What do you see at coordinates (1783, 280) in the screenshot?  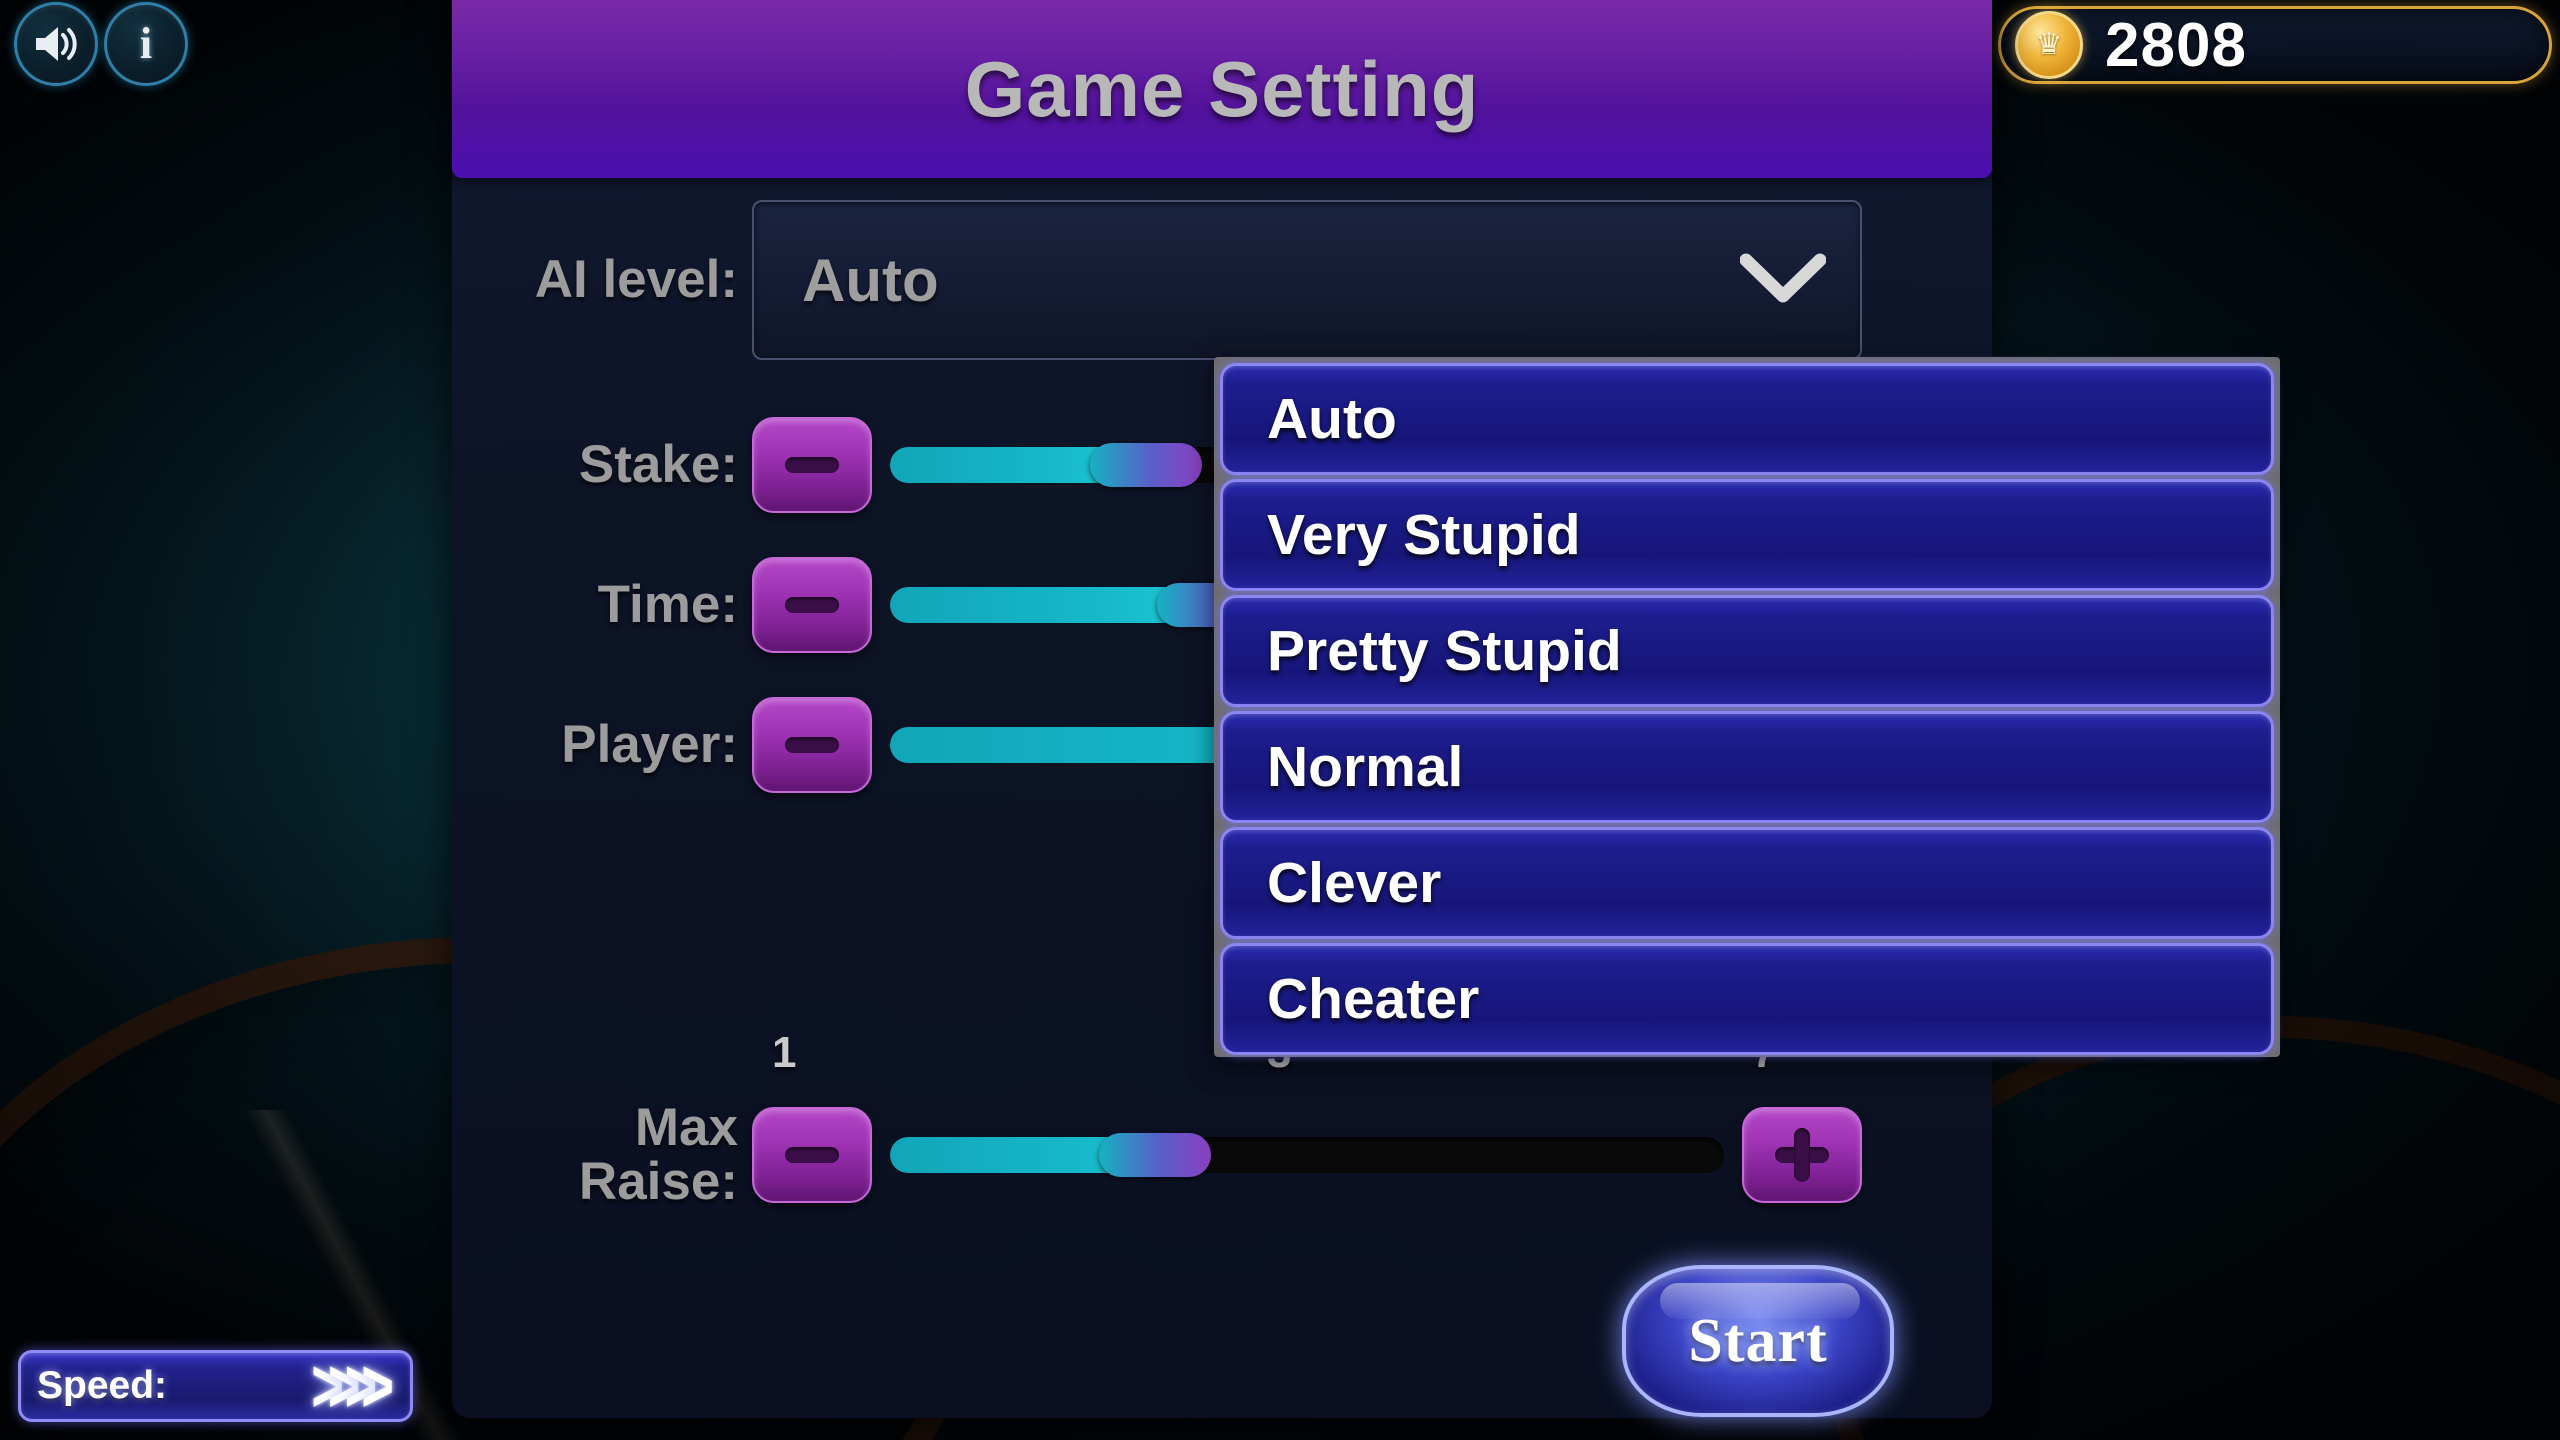 I see `chevron-down-icon` at bounding box center [1783, 280].